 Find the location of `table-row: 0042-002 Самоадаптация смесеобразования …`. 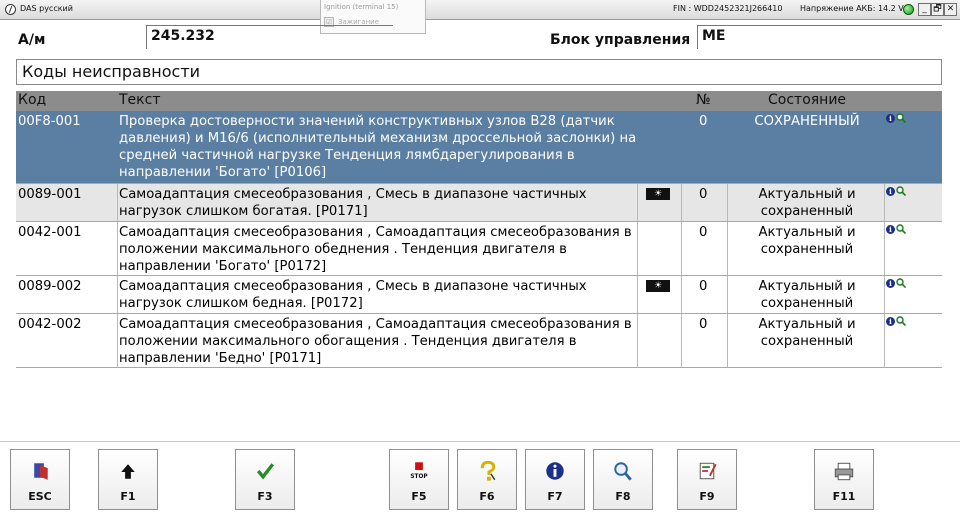

table-row: 0042-002 Самоадаптация смесеобразования … is located at coordinates (479, 341).